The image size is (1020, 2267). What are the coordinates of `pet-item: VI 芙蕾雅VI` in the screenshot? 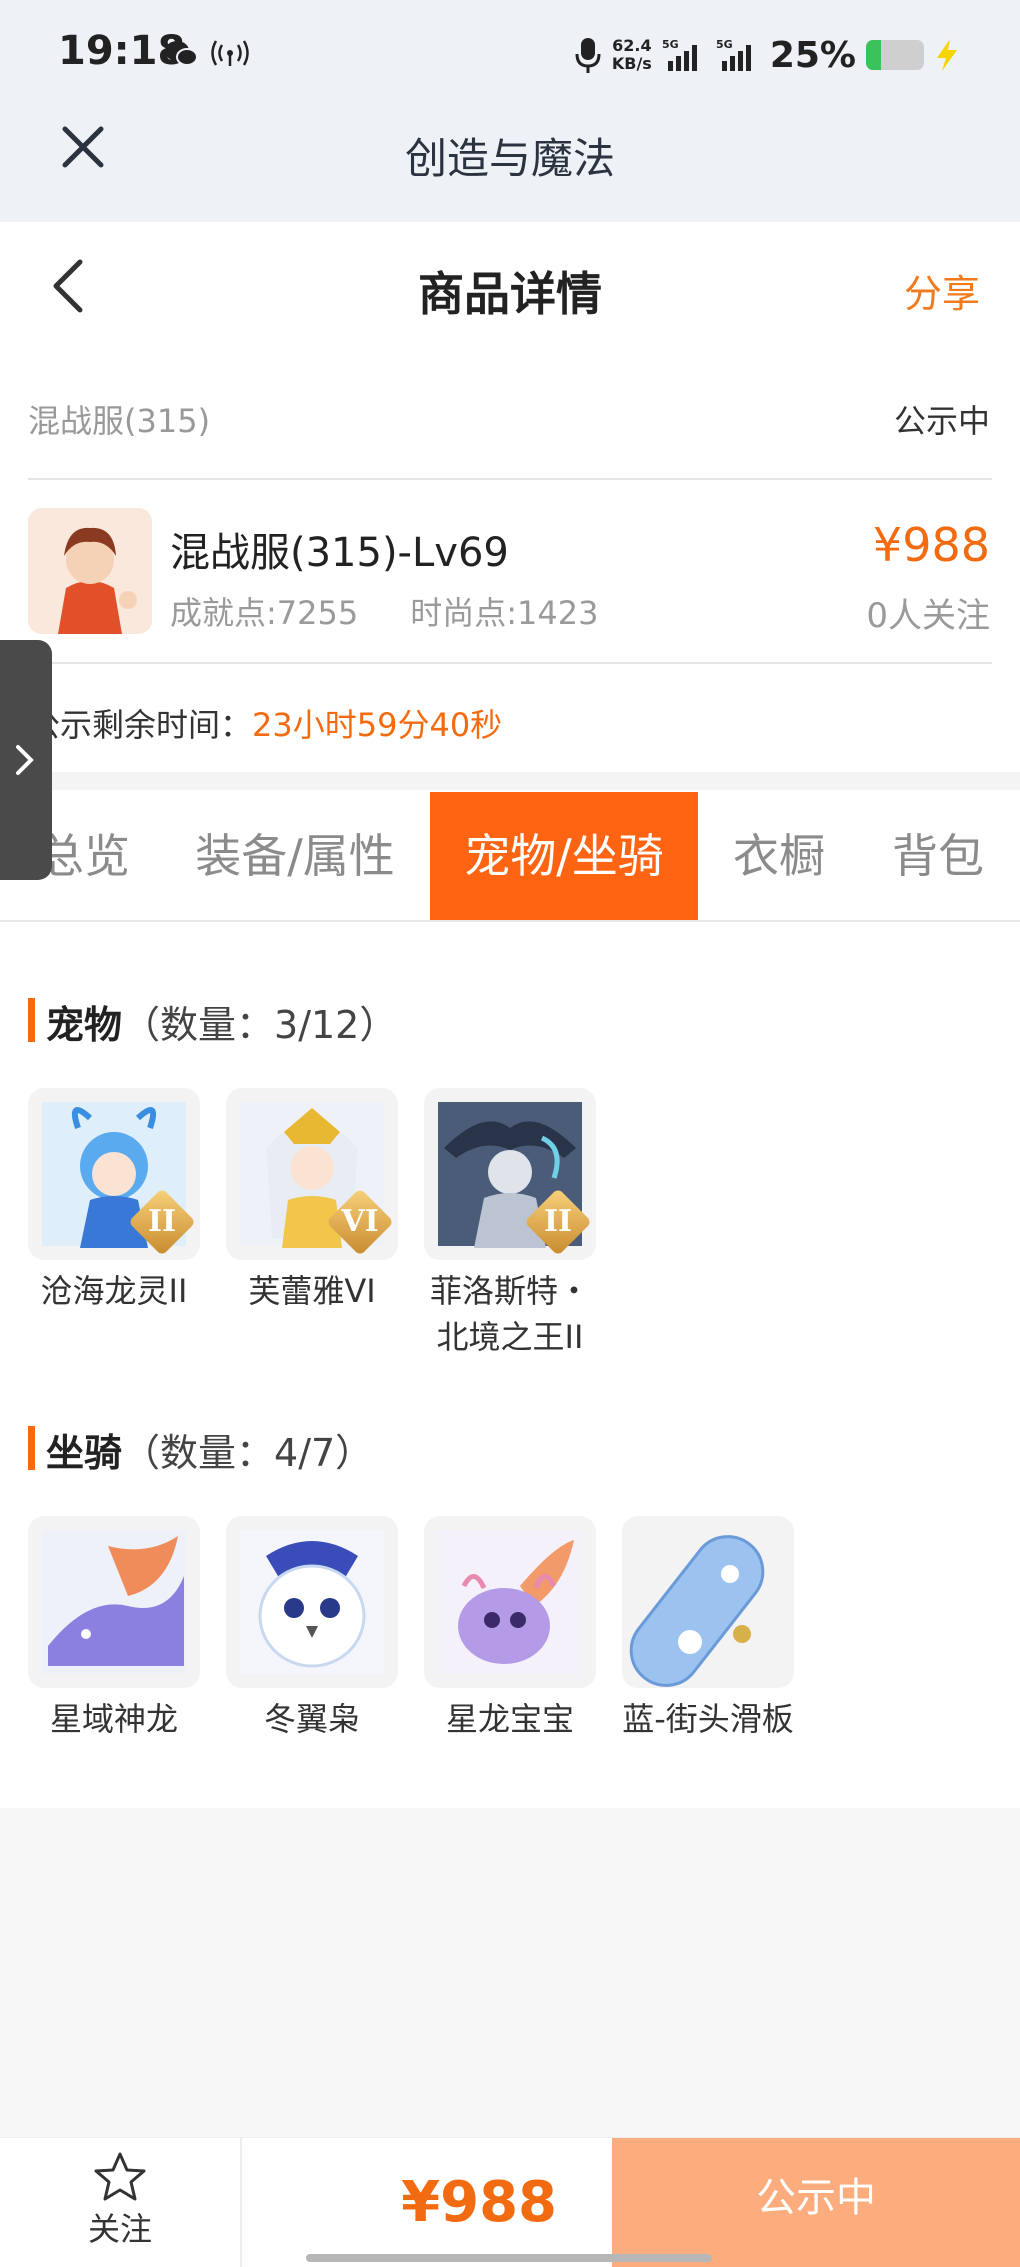 It's located at (312, 1201).